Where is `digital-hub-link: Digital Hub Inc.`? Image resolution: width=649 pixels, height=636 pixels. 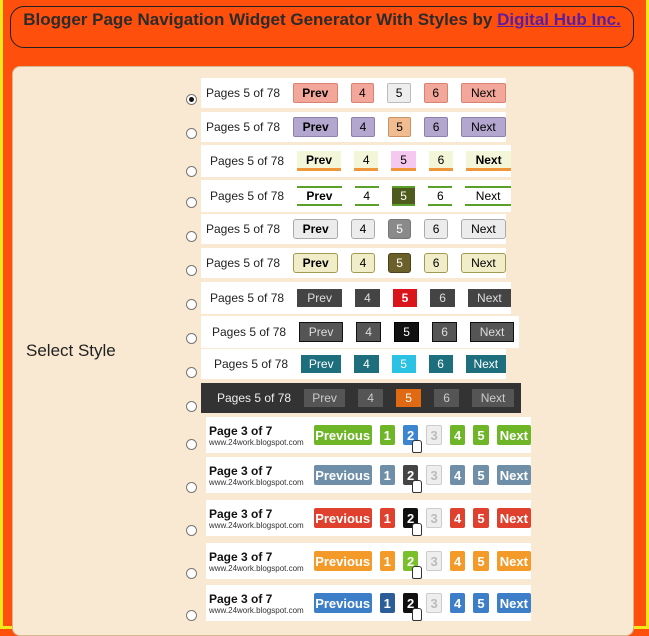
digital-hub-link: Digital Hub Inc. is located at coordinates (559, 19).